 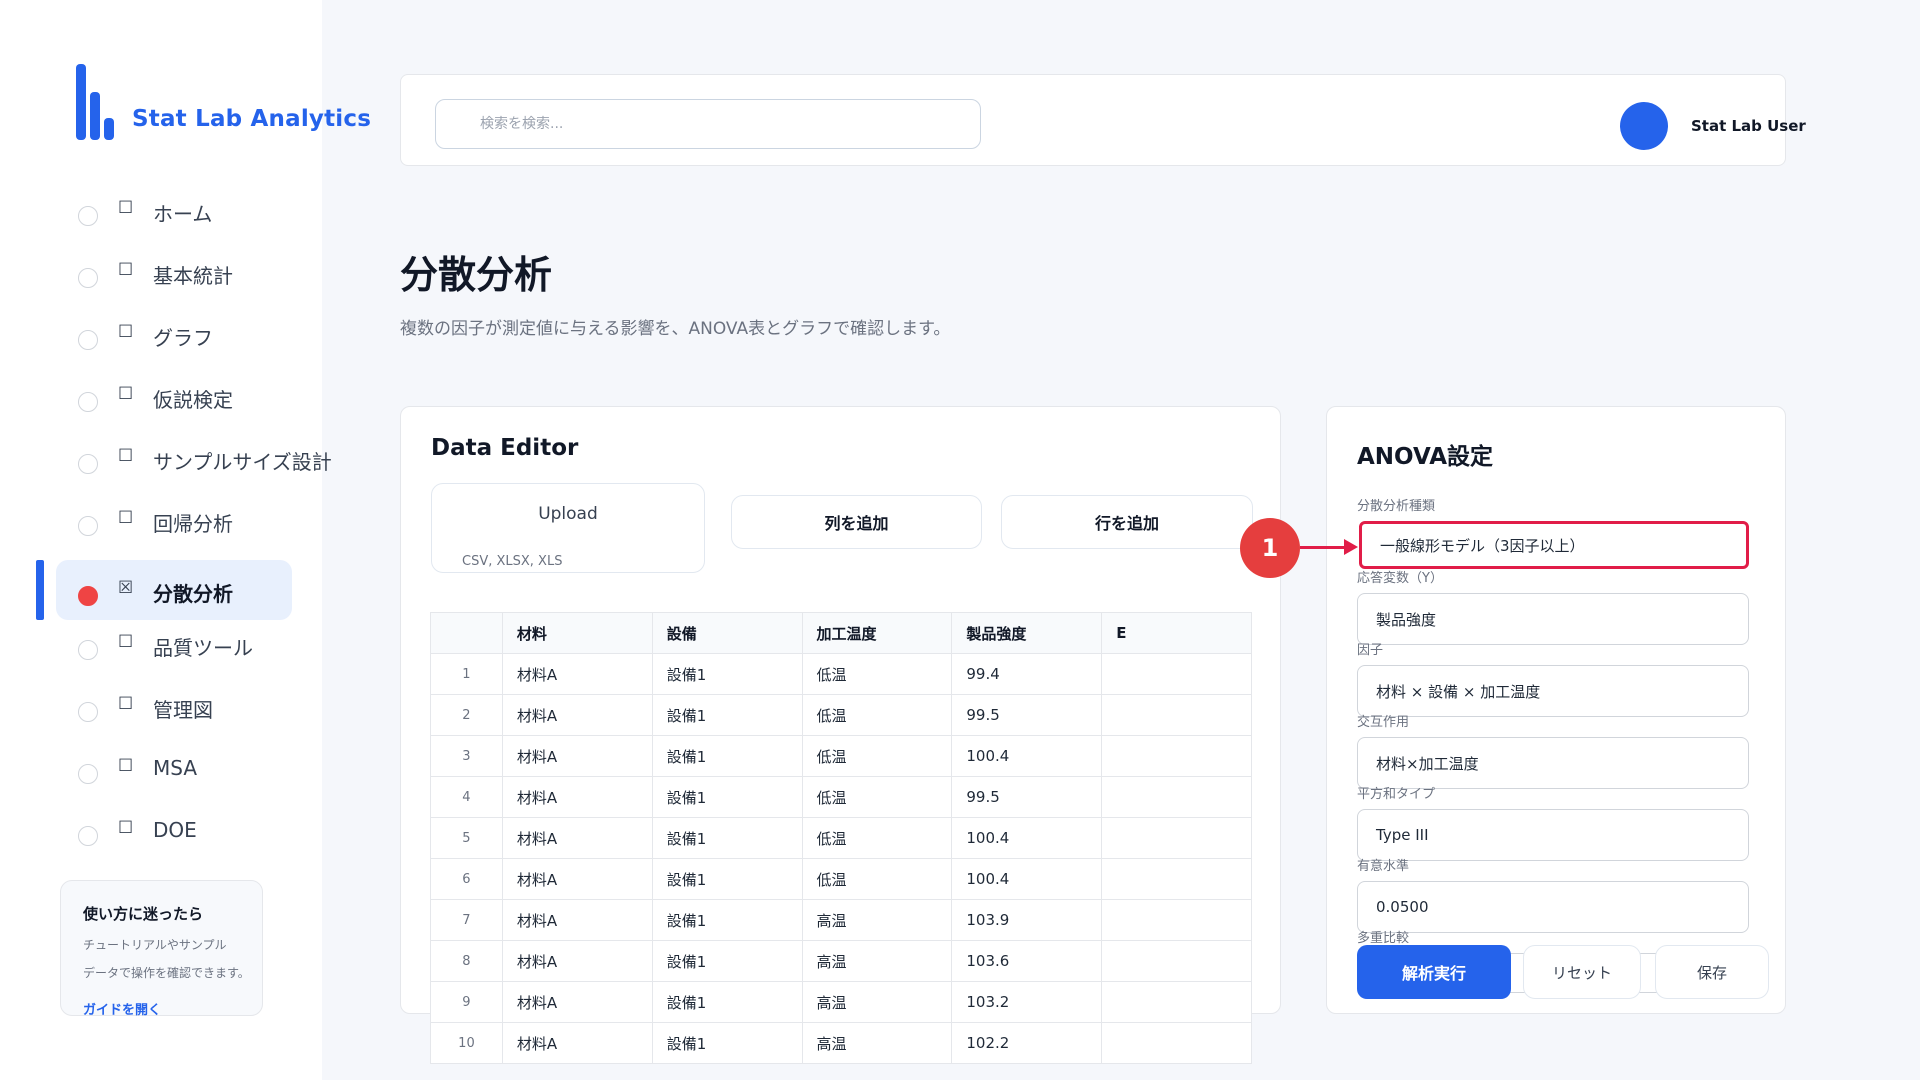 I want to click on sidebar-item-graph: ☐ グラフ, so click(x=174, y=334).